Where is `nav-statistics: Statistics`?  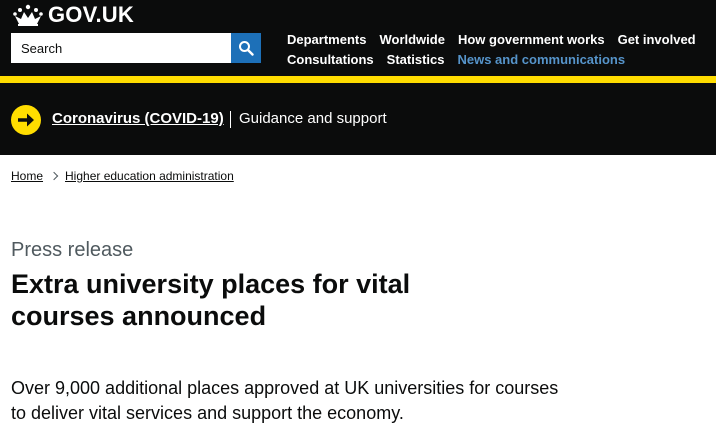
nav-statistics: Statistics is located at coordinates (416, 59).